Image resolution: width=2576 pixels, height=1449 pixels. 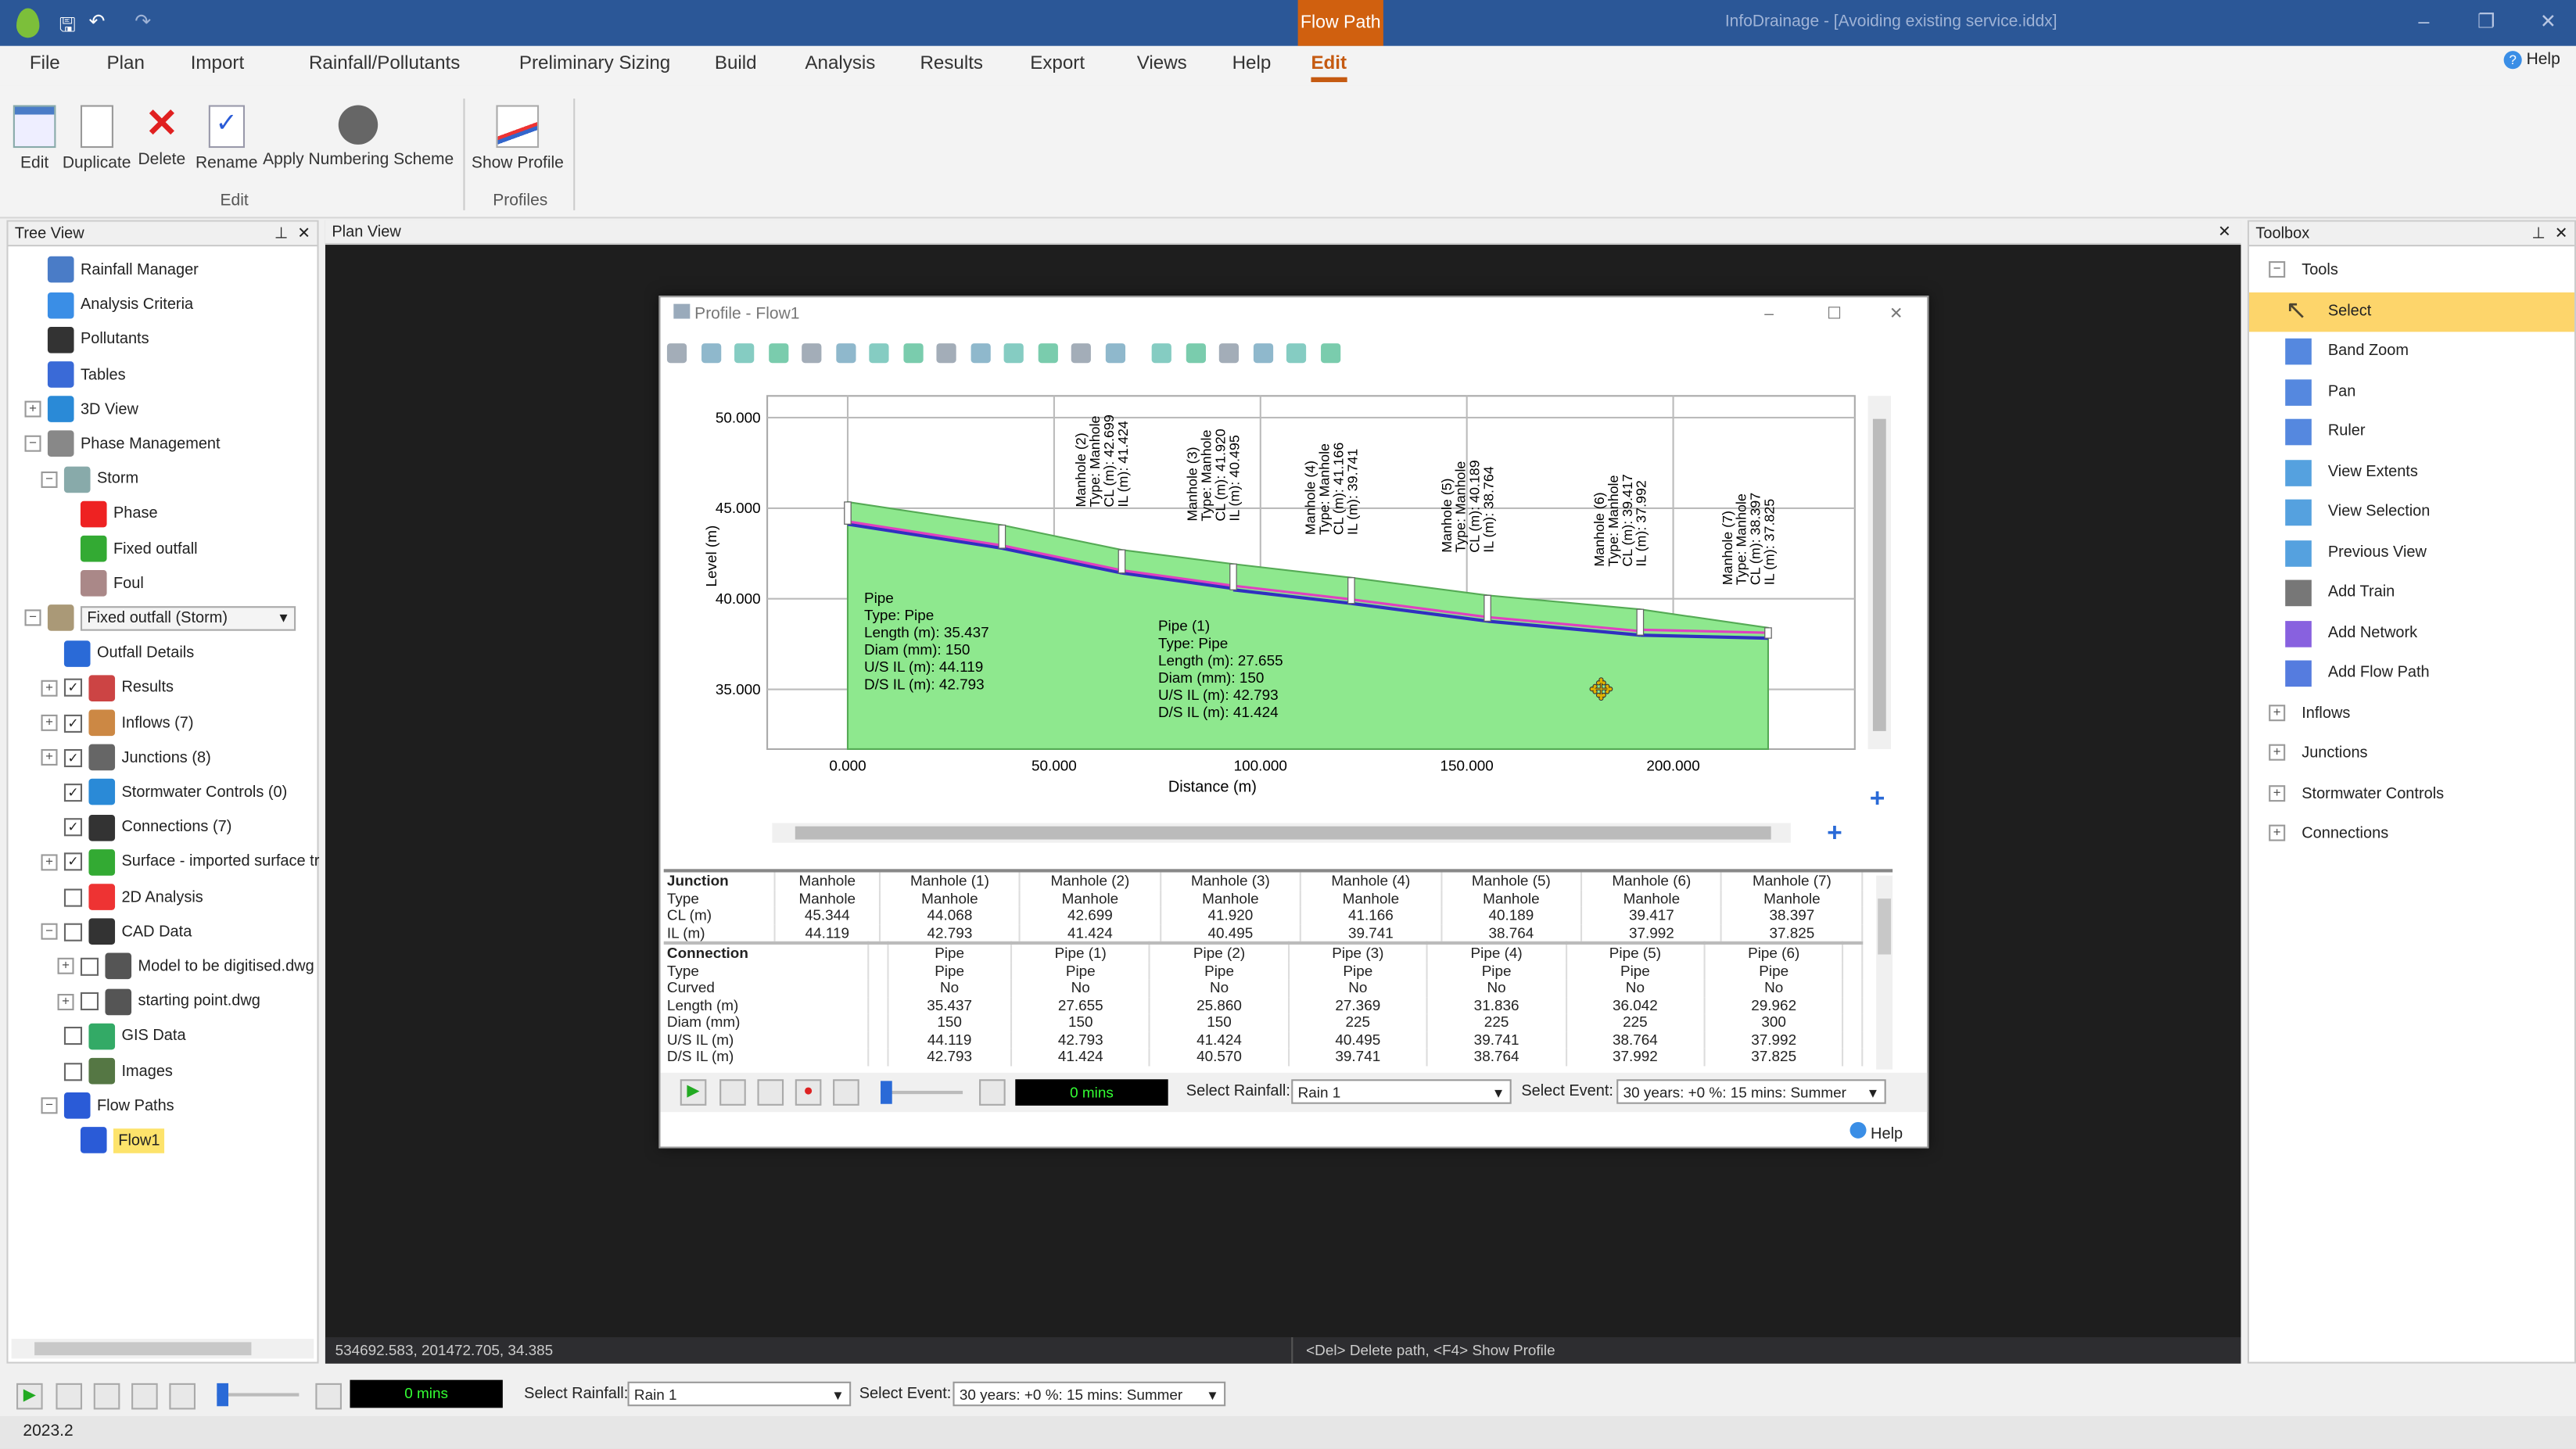 I want to click on menu-plan: Plan, so click(x=126, y=64).